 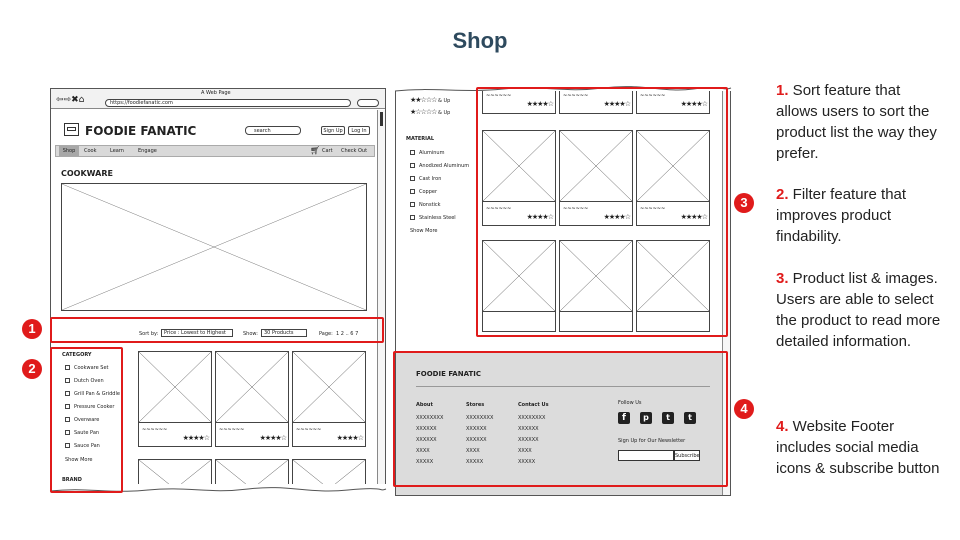 I want to click on nav-arrows-icon: ⇦⇨✖⌂, so click(x=70, y=100).